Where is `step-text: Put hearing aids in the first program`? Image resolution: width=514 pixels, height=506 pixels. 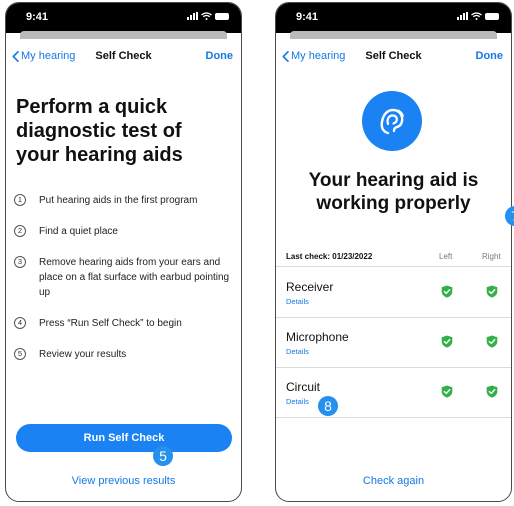
step-text: Put hearing aids in the first program is located at coordinates (118, 200).